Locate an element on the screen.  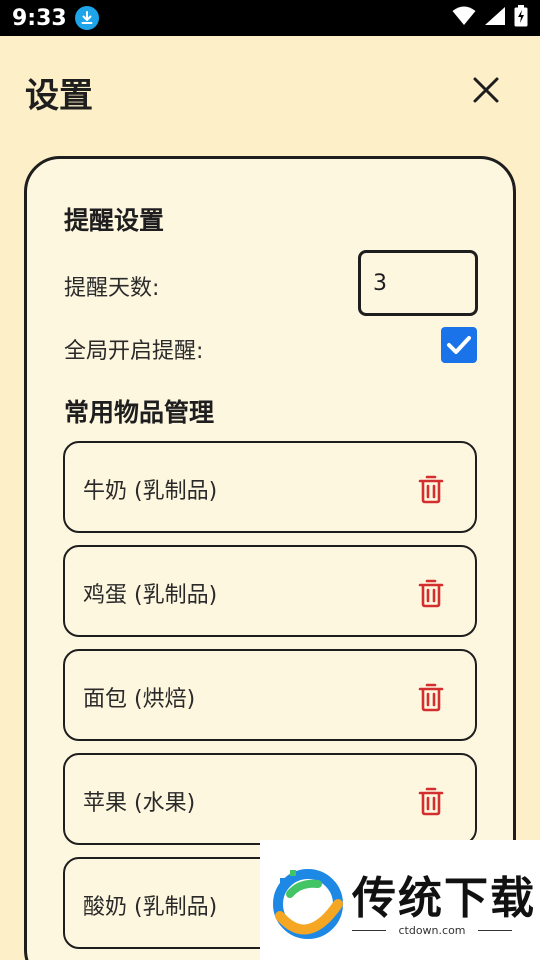
watermark-line-right is located at coordinates (495, 930).